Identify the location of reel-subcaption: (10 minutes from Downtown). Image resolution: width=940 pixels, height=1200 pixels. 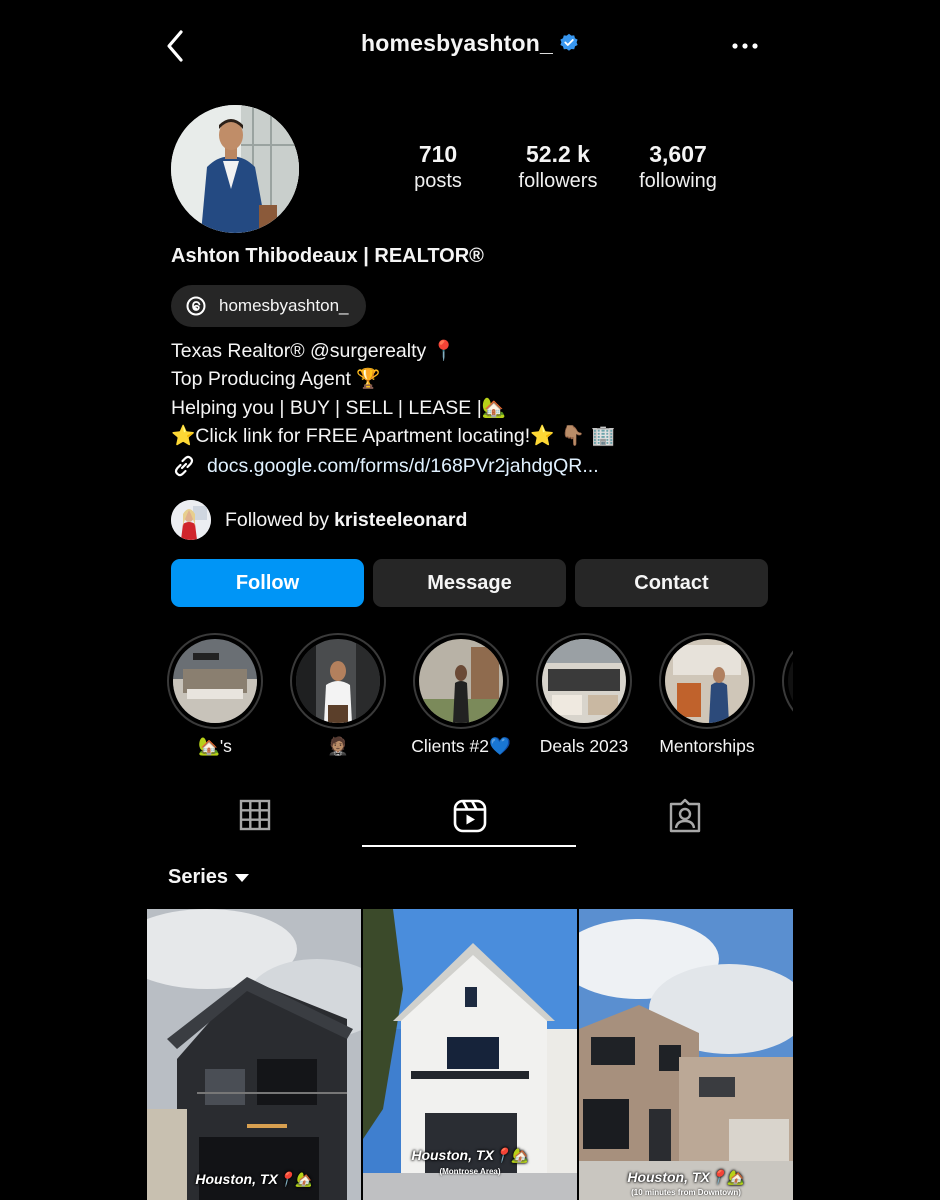
(686, 1192).